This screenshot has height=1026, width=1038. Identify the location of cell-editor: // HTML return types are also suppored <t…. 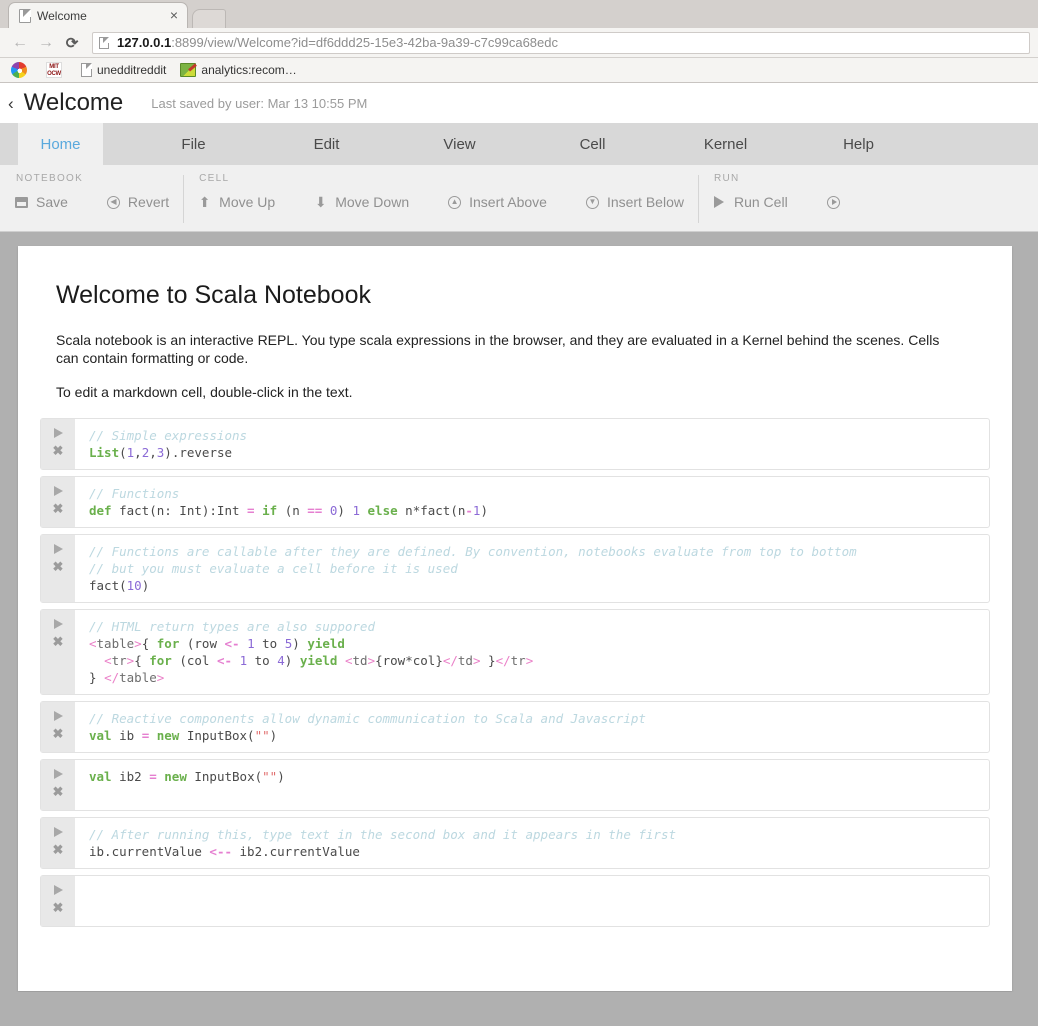
(532, 652).